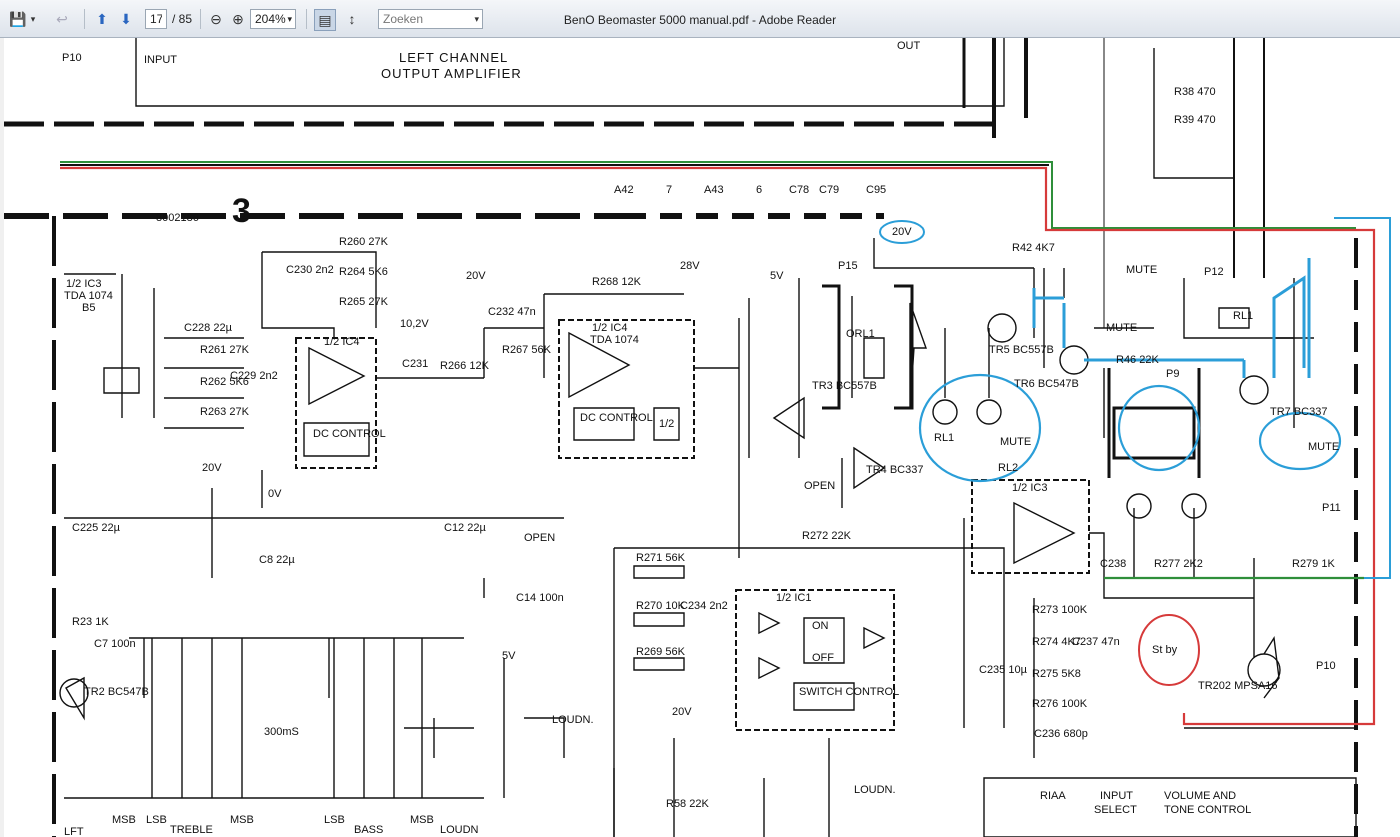 The height and width of the screenshot is (837, 1400). What do you see at coordinates (624, 190) in the screenshot?
I see `connector-a42: A42` at bounding box center [624, 190].